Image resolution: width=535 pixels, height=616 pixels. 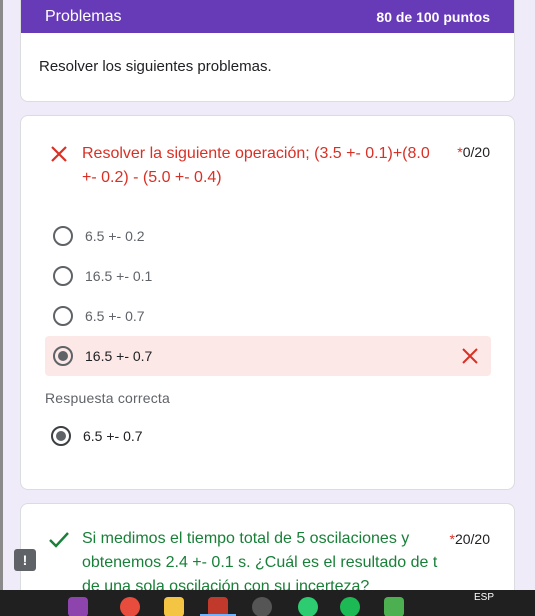 What do you see at coordinates (155, 66) in the screenshot?
I see `section-description: Resolver los siguientes problemas.` at bounding box center [155, 66].